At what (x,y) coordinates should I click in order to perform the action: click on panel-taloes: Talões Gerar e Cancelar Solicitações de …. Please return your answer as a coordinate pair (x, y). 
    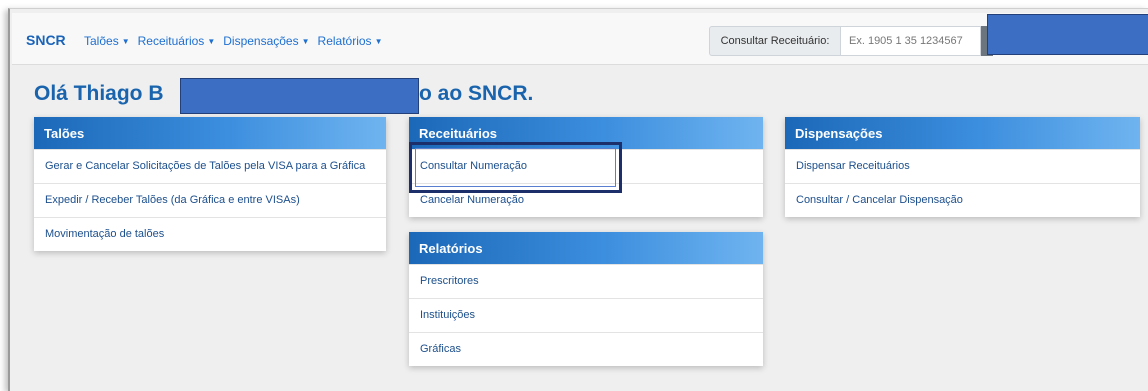
    Looking at the image, I should click on (210, 184).